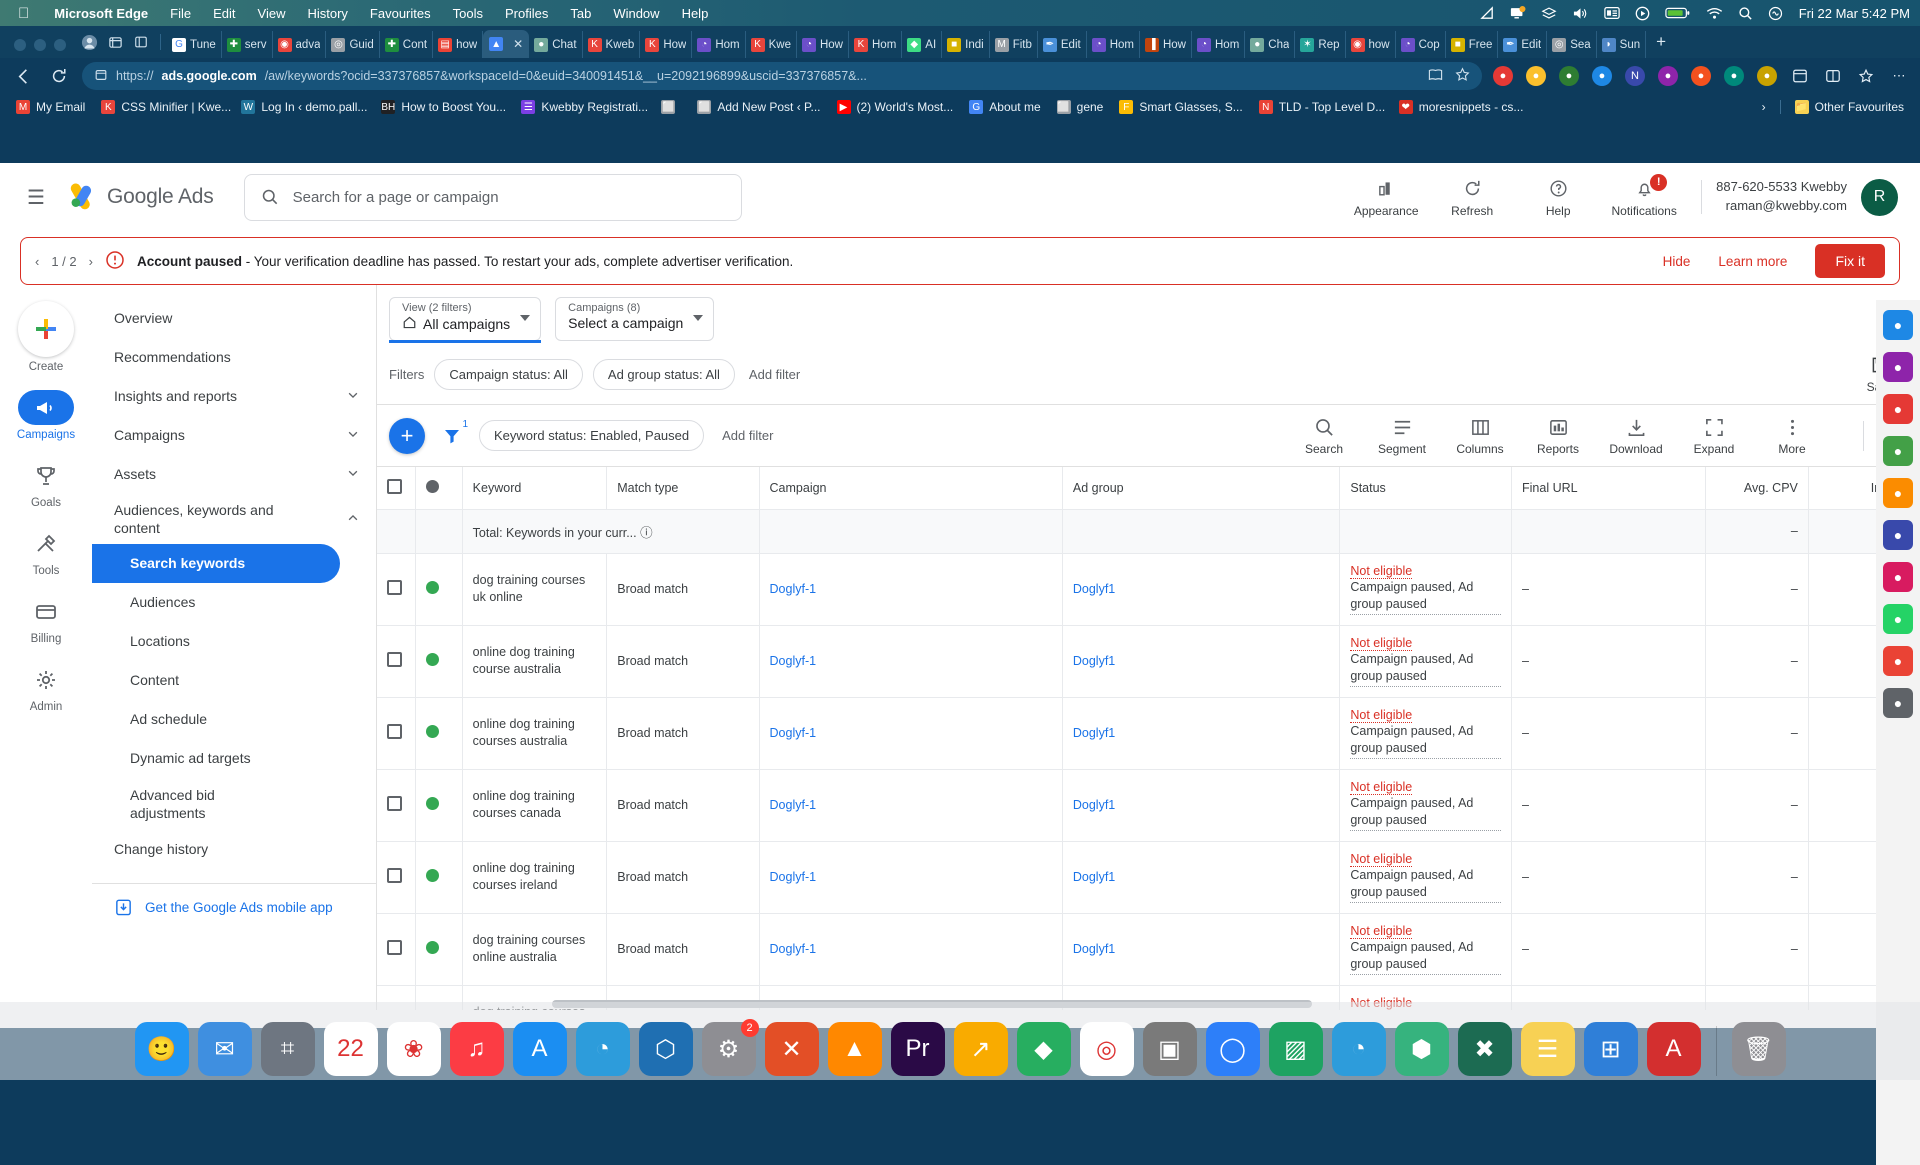 This screenshot has height=1165, width=1920. I want to click on filter-chip-keyword-status: Keyword status: Enabled, Paused, so click(591, 435).